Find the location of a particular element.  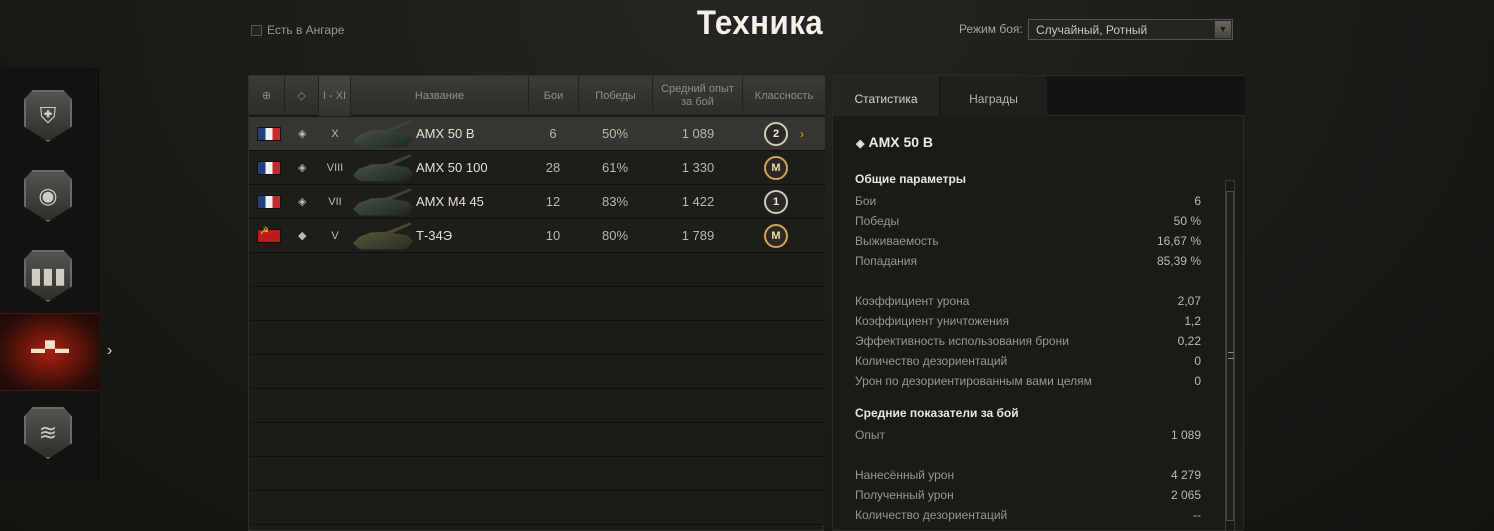

stat-row: Коэффициент урона 2,07 is located at coordinates (1028, 301).